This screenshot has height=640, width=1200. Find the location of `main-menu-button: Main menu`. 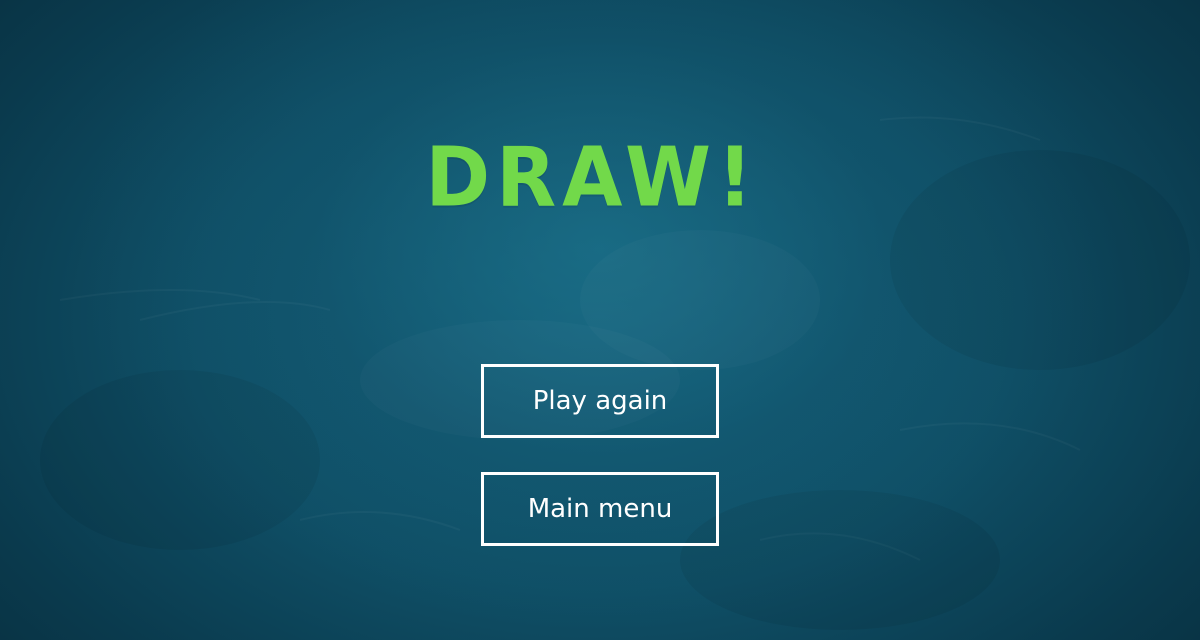

main-menu-button: Main menu is located at coordinates (600, 509).